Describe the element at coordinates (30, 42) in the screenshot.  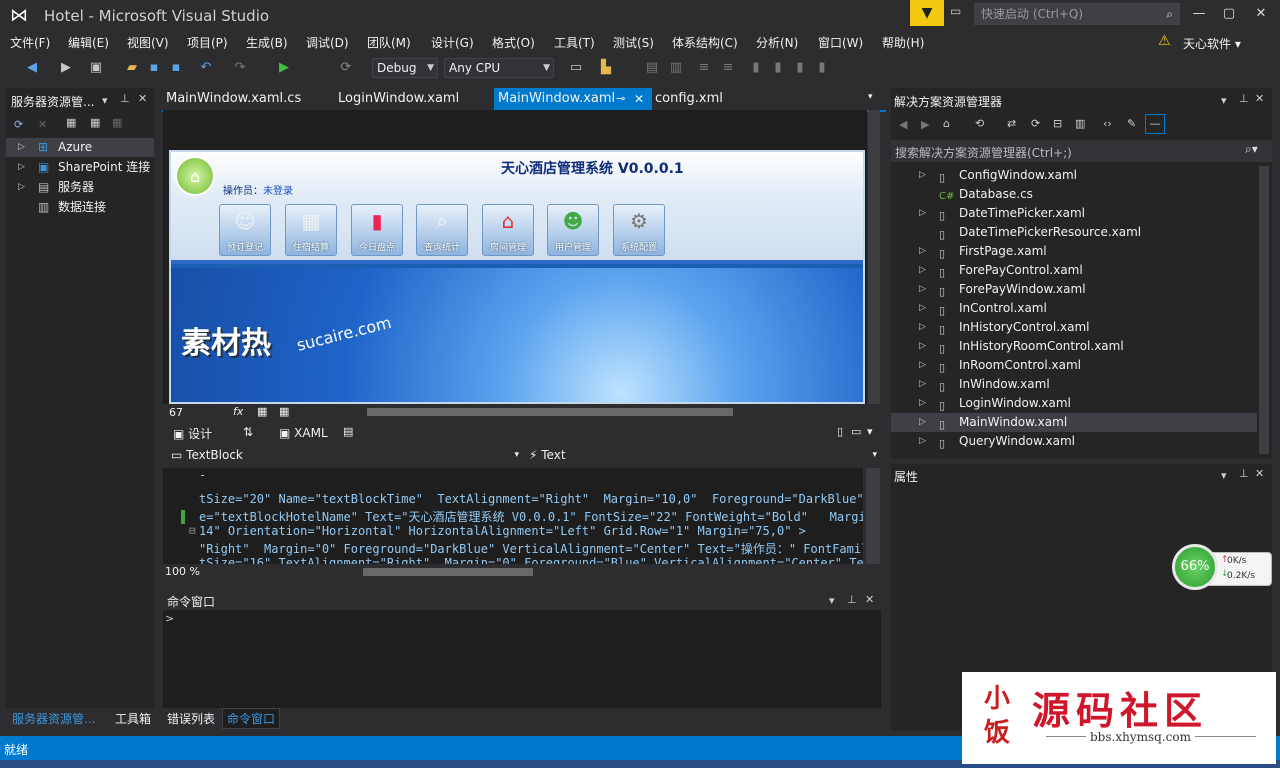
I see `menu-file: 文件(F)` at that location.